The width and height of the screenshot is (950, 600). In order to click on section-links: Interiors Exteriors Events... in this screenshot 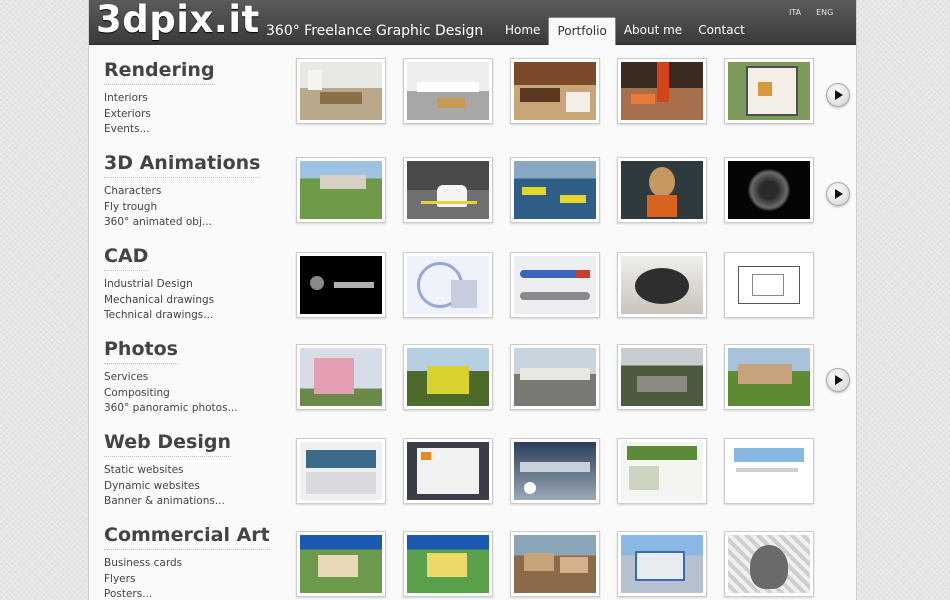, I will do `click(127, 114)`.